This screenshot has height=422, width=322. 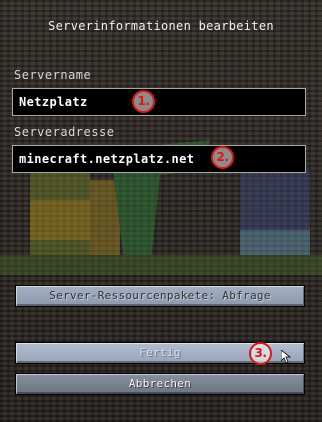 What do you see at coordinates (159, 102) in the screenshot?
I see `server-name-input: Netzplatz` at bounding box center [159, 102].